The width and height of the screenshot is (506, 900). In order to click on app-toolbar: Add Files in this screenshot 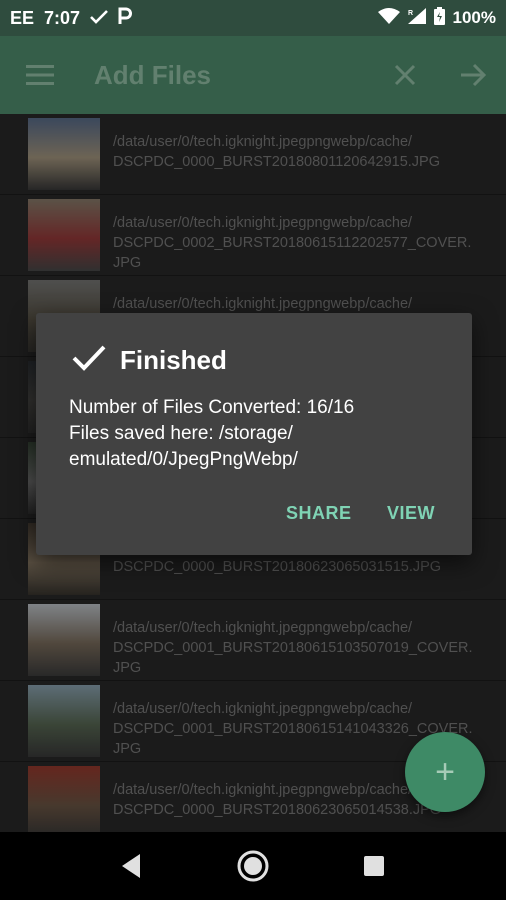, I will do `click(253, 75)`.